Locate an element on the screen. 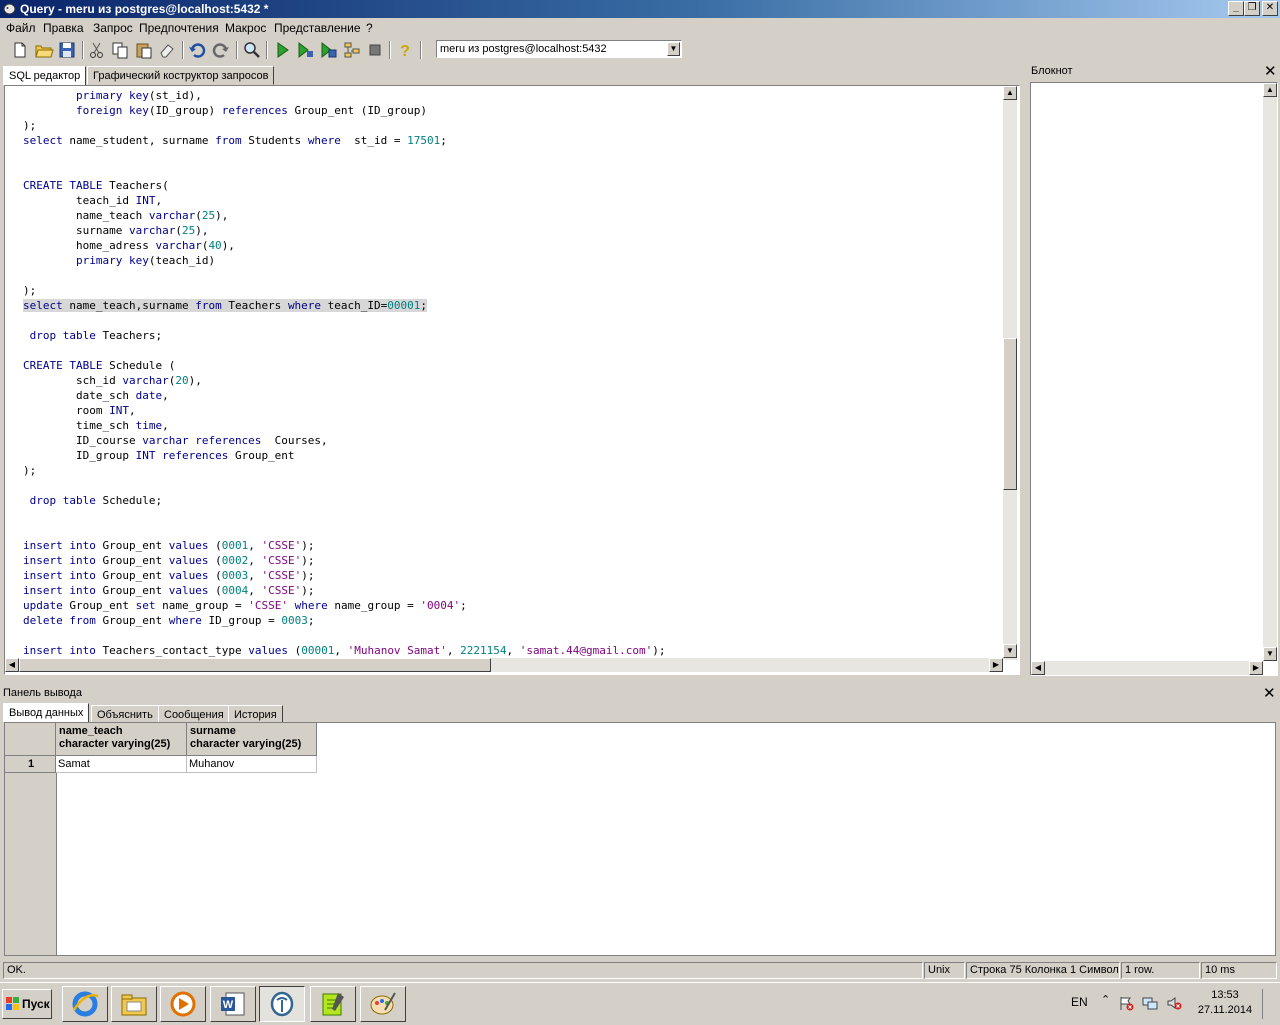 Image resolution: width=1280 pixels, height=1025 pixels. code-line: primary key(teach_id) is located at coordinates (344, 260).